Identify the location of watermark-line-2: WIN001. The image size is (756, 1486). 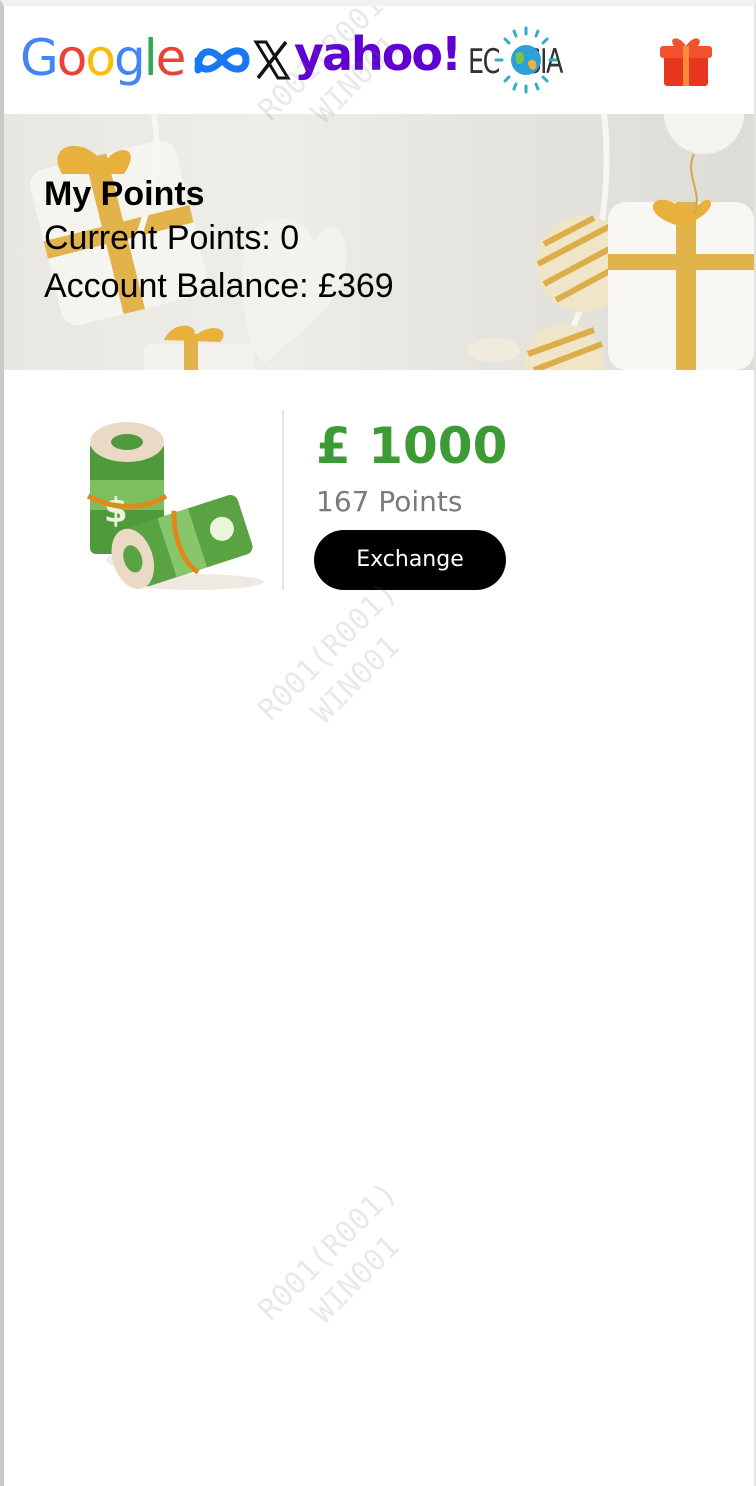
(356, 1280).